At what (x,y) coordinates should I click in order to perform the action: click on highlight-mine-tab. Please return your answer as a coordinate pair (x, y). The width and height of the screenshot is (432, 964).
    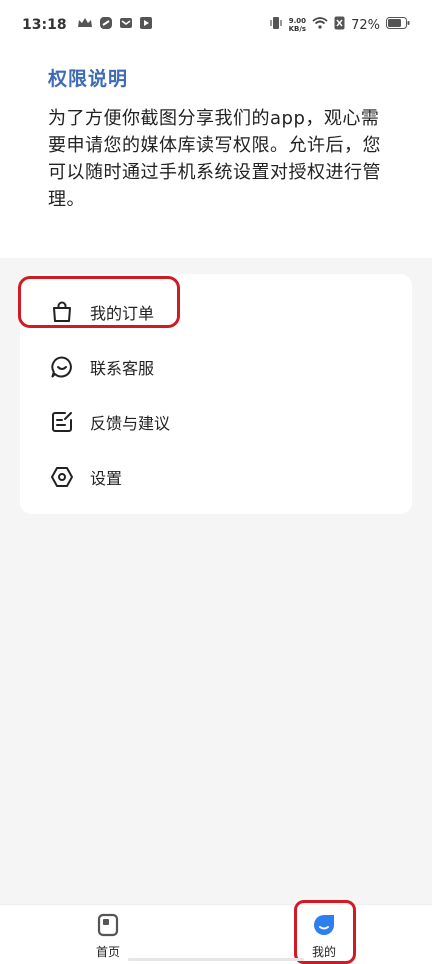
    Looking at the image, I should click on (325, 932).